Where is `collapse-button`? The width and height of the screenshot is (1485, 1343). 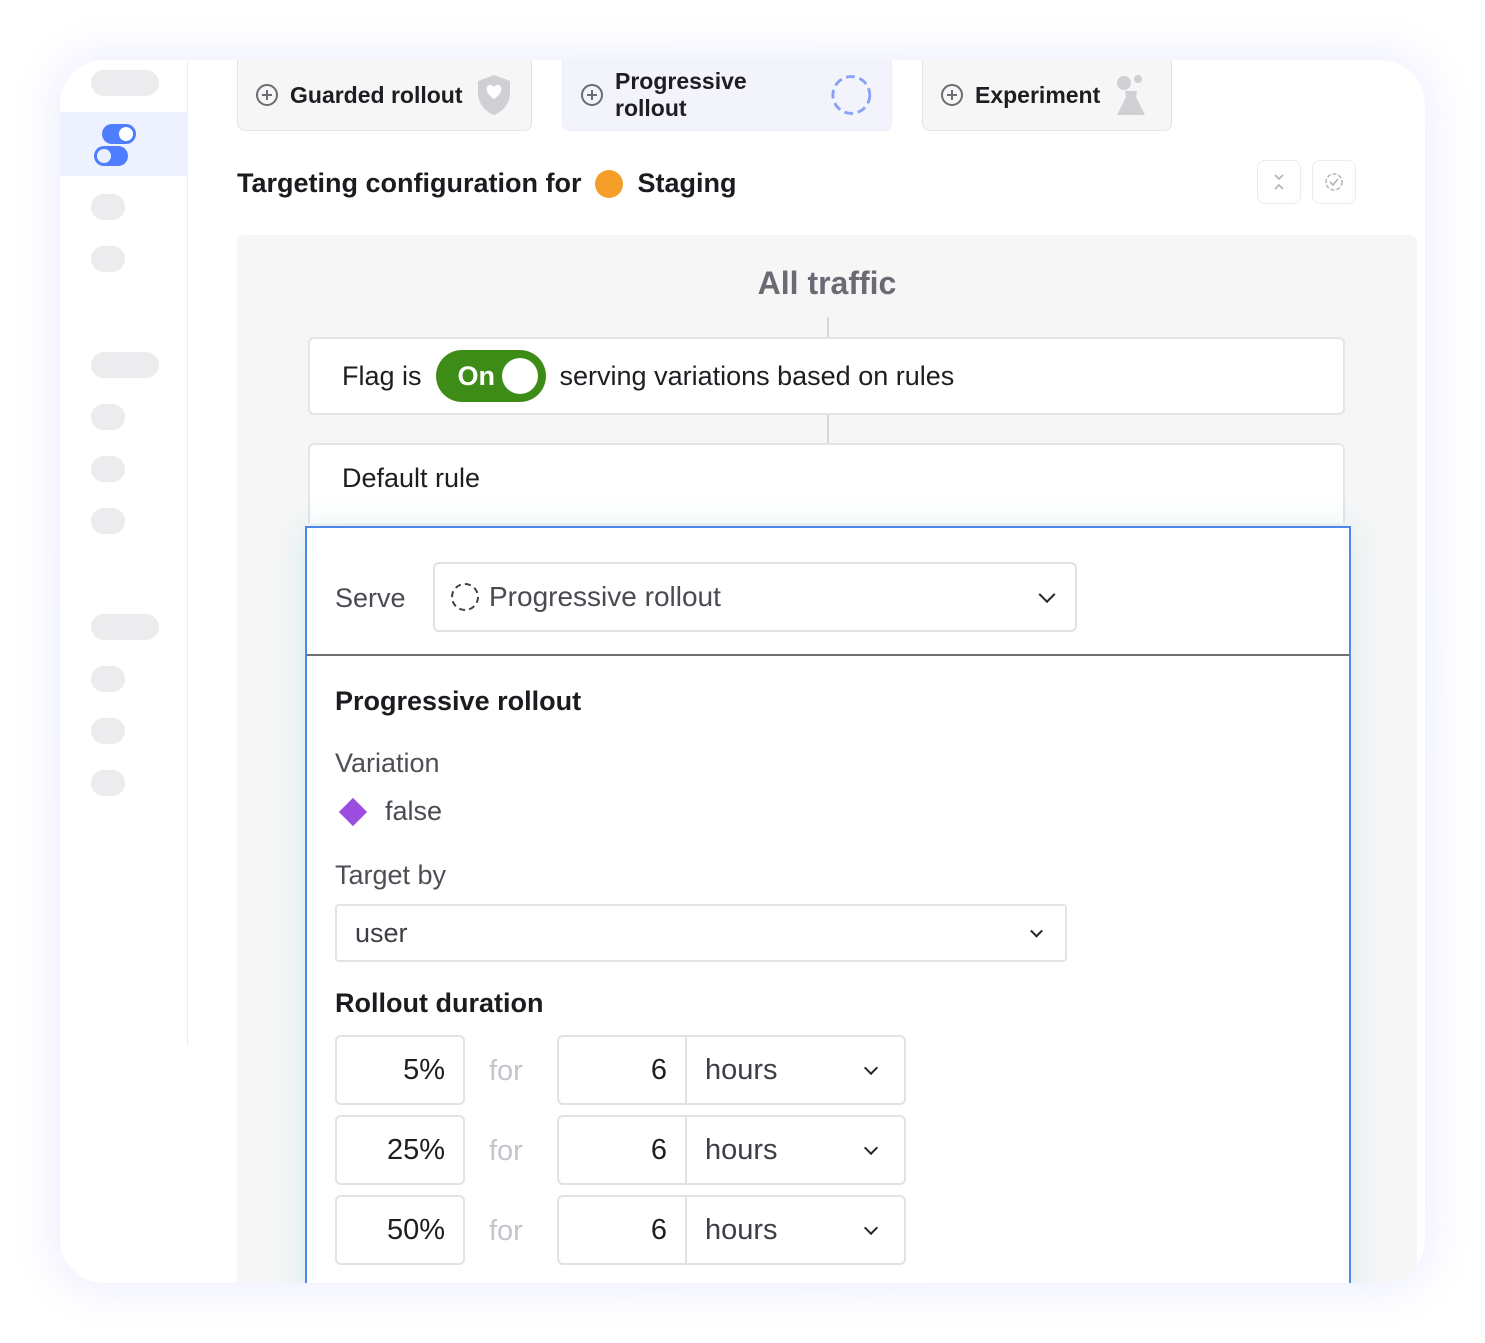 collapse-button is located at coordinates (1279, 182).